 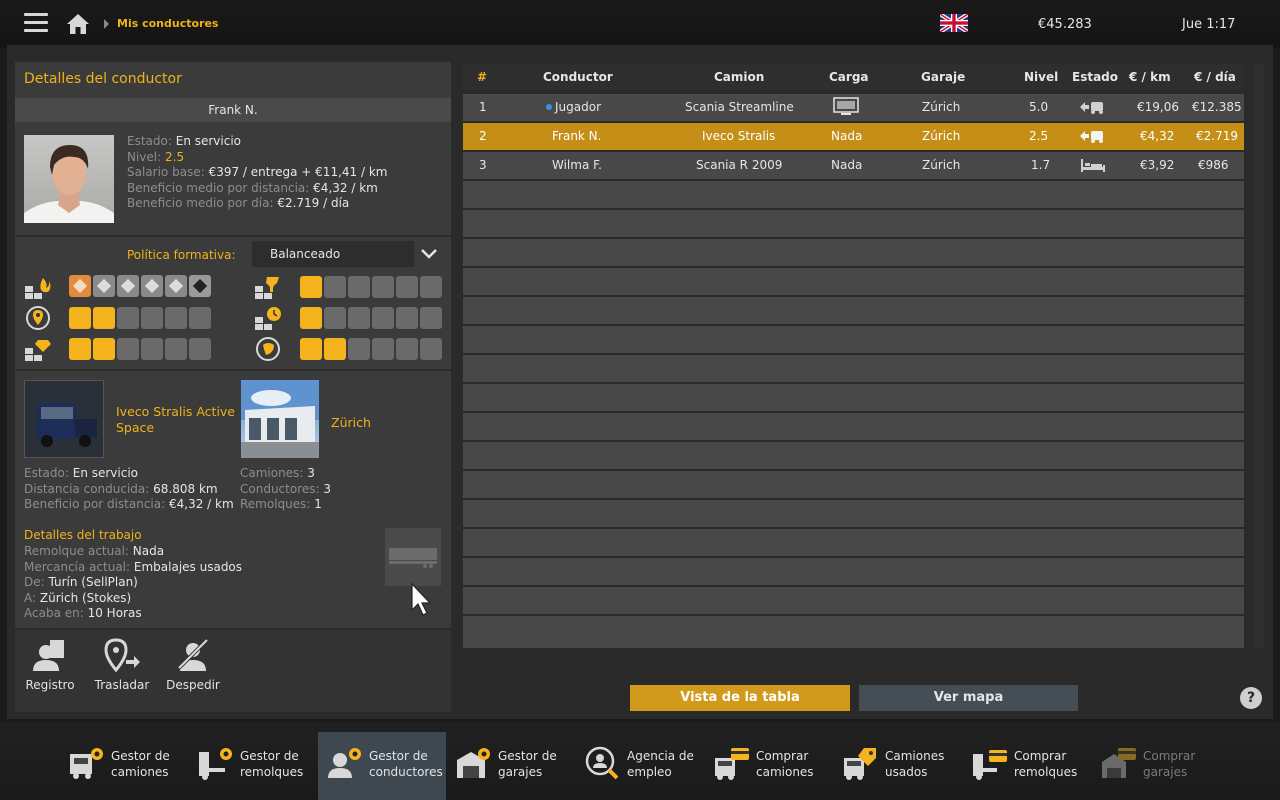 I want to click on long-distance-skill-row, so click(x=140, y=318).